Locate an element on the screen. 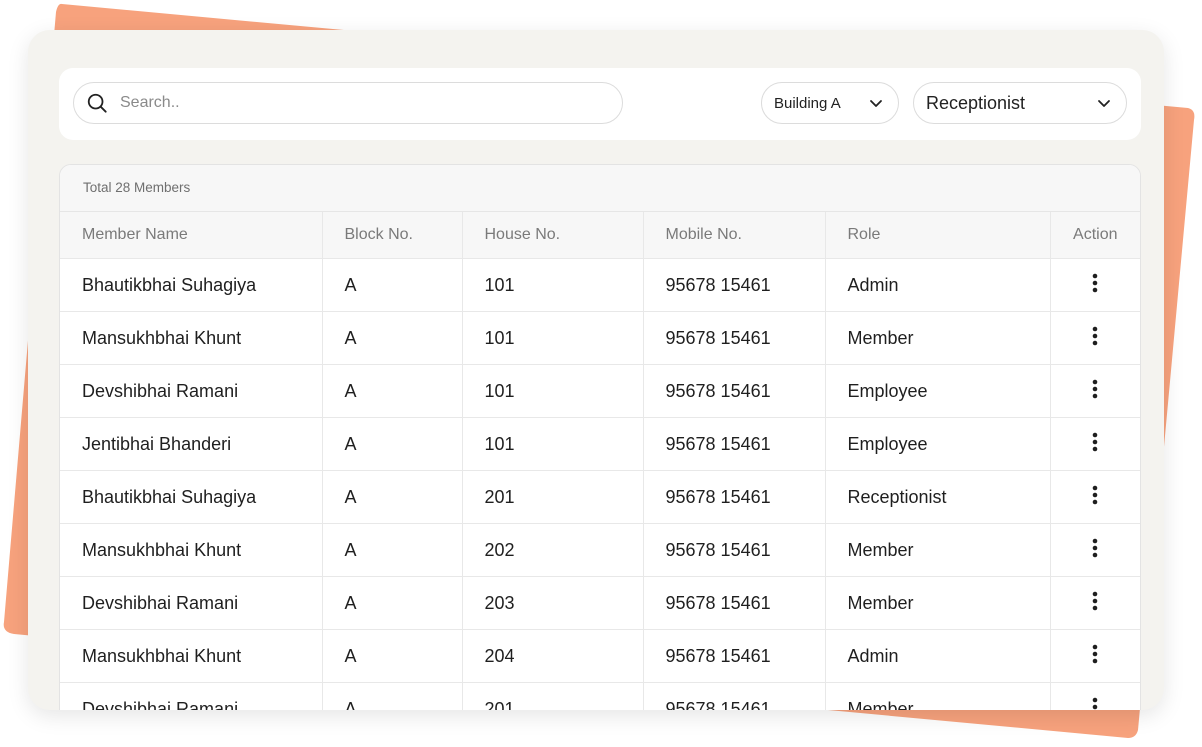 This screenshot has height=747, width=1202. building-select: Building A is located at coordinates (830, 103).